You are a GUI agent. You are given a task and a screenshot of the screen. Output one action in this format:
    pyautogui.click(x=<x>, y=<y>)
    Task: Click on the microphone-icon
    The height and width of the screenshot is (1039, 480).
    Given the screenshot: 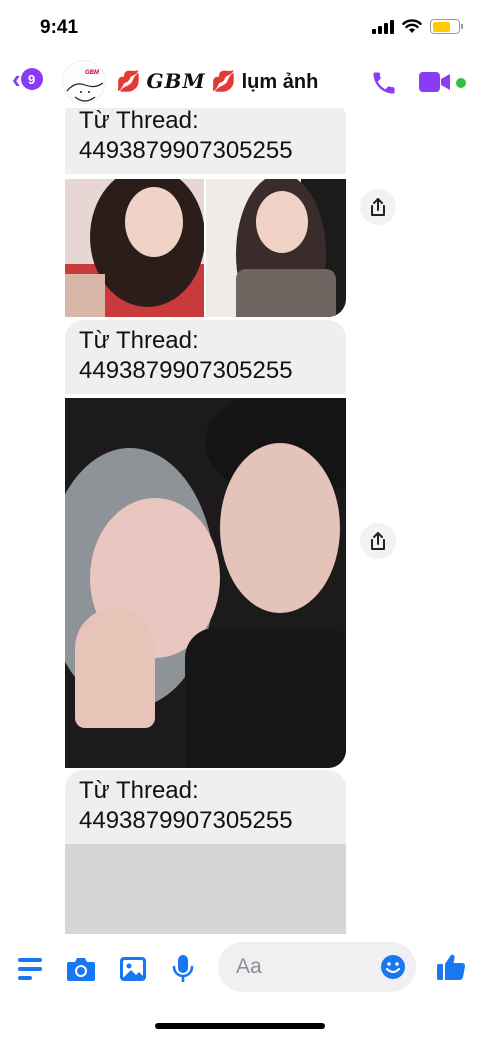 What is the action you would take?
    pyautogui.click(x=183, y=969)
    